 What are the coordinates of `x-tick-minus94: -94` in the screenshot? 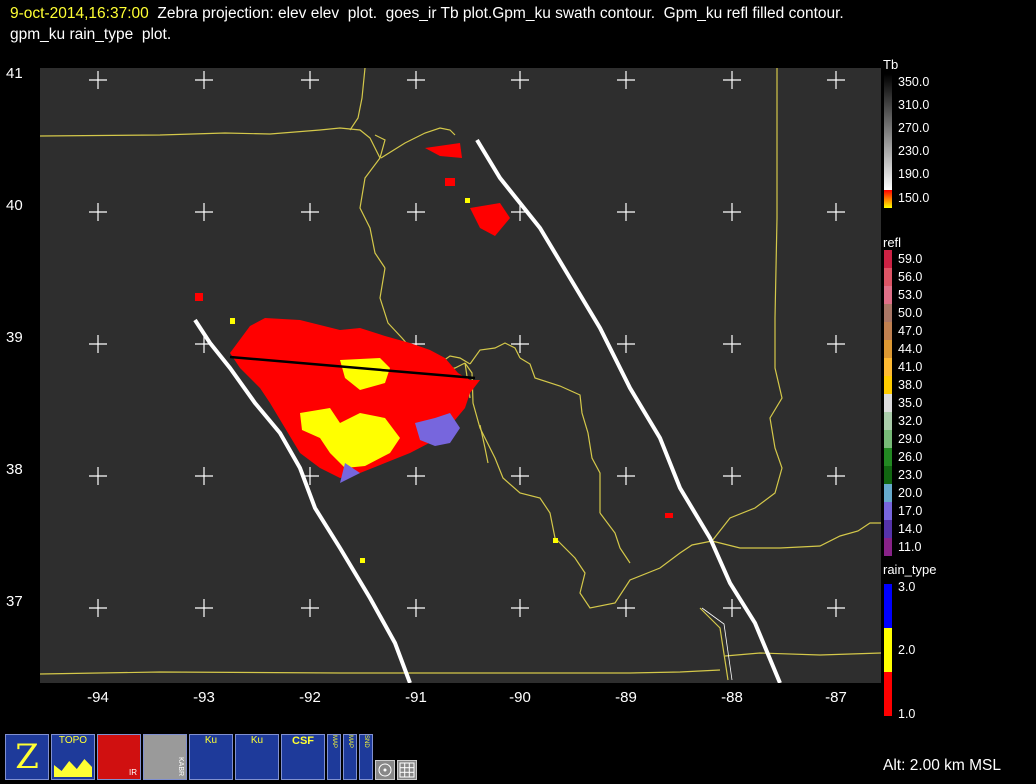 It's located at (98, 697).